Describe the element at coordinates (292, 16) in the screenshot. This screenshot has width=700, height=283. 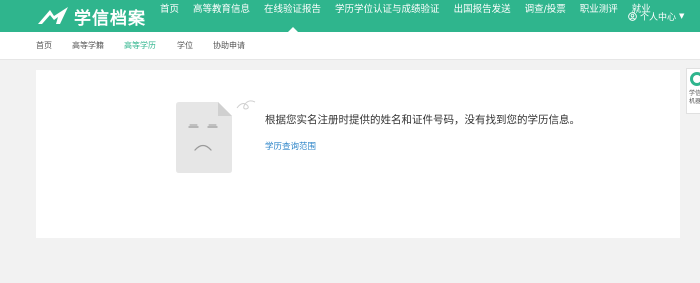
I see `nav-item-online-verification: 在线验证报告` at that location.